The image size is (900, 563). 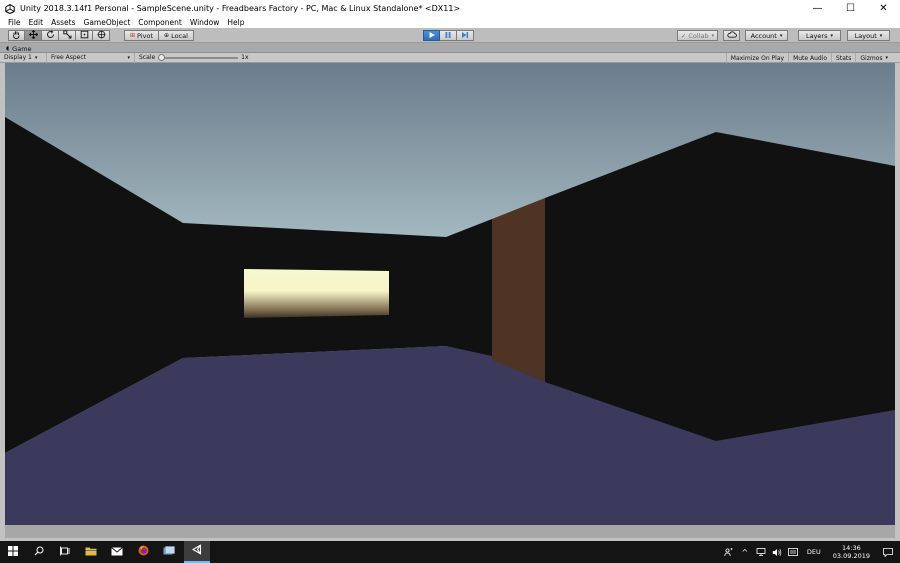 What do you see at coordinates (729, 552) in the screenshot?
I see `people-icon` at bounding box center [729, 552].